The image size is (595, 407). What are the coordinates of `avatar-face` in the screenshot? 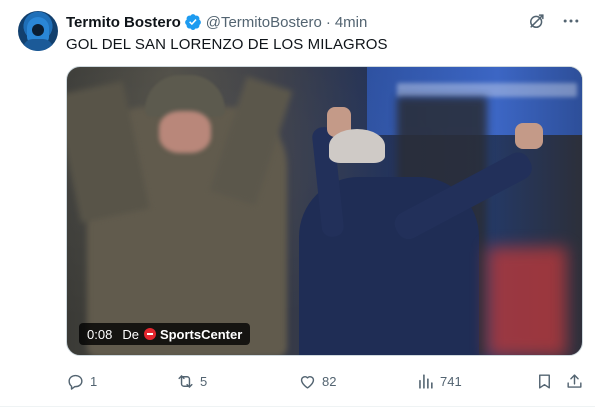 It's located at (38, 30).